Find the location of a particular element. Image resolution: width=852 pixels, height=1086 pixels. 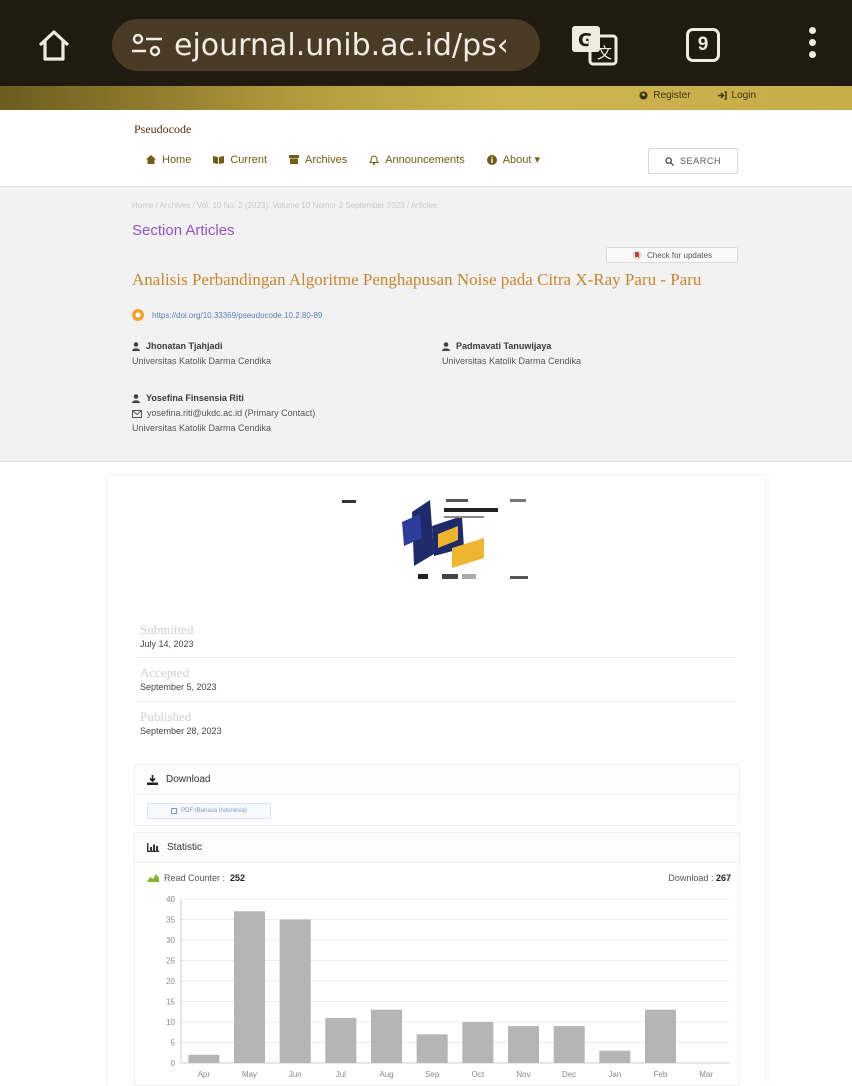

x-tick-label: Jul is located at coordinates (341, 1074).